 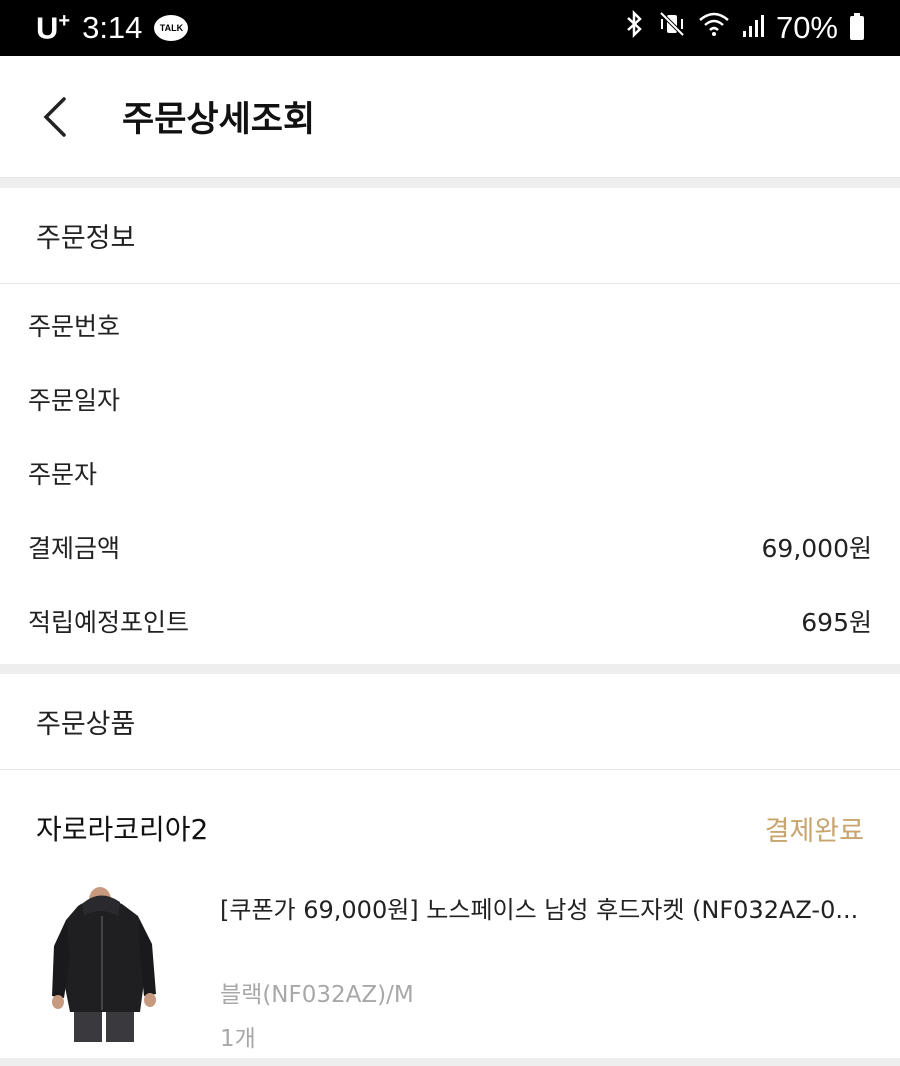 I want to click on product-quantity: 1개, so click(x=238, y=1039).